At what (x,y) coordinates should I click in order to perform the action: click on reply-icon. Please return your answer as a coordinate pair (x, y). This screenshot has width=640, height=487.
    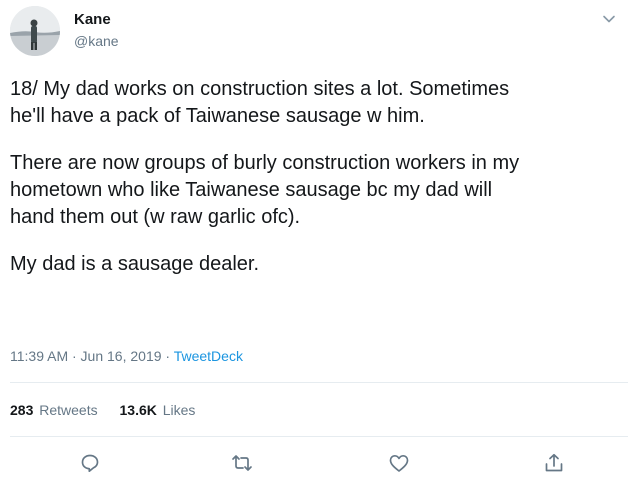
    Looking at the image, I should click on (90, 463).